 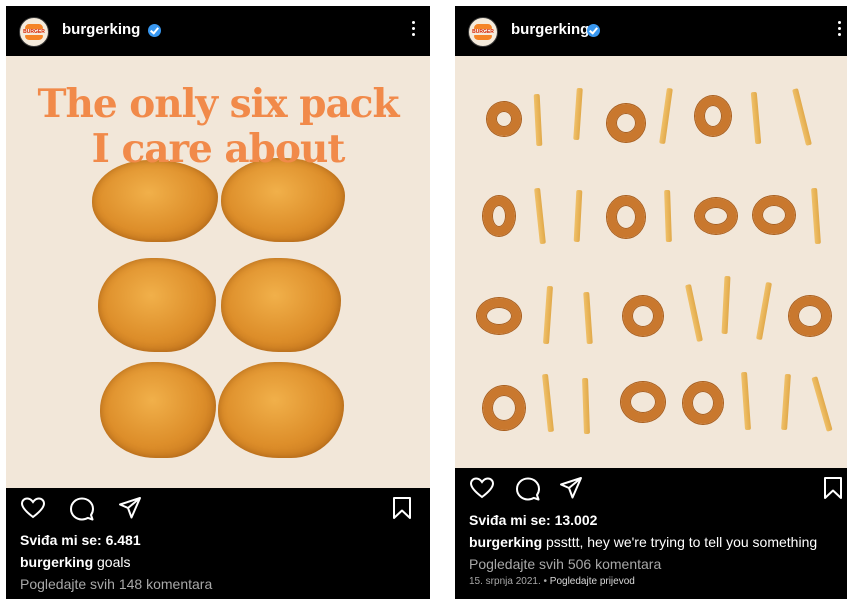 I want to click on caption: burgerking goals, so click(x=221, y=562).